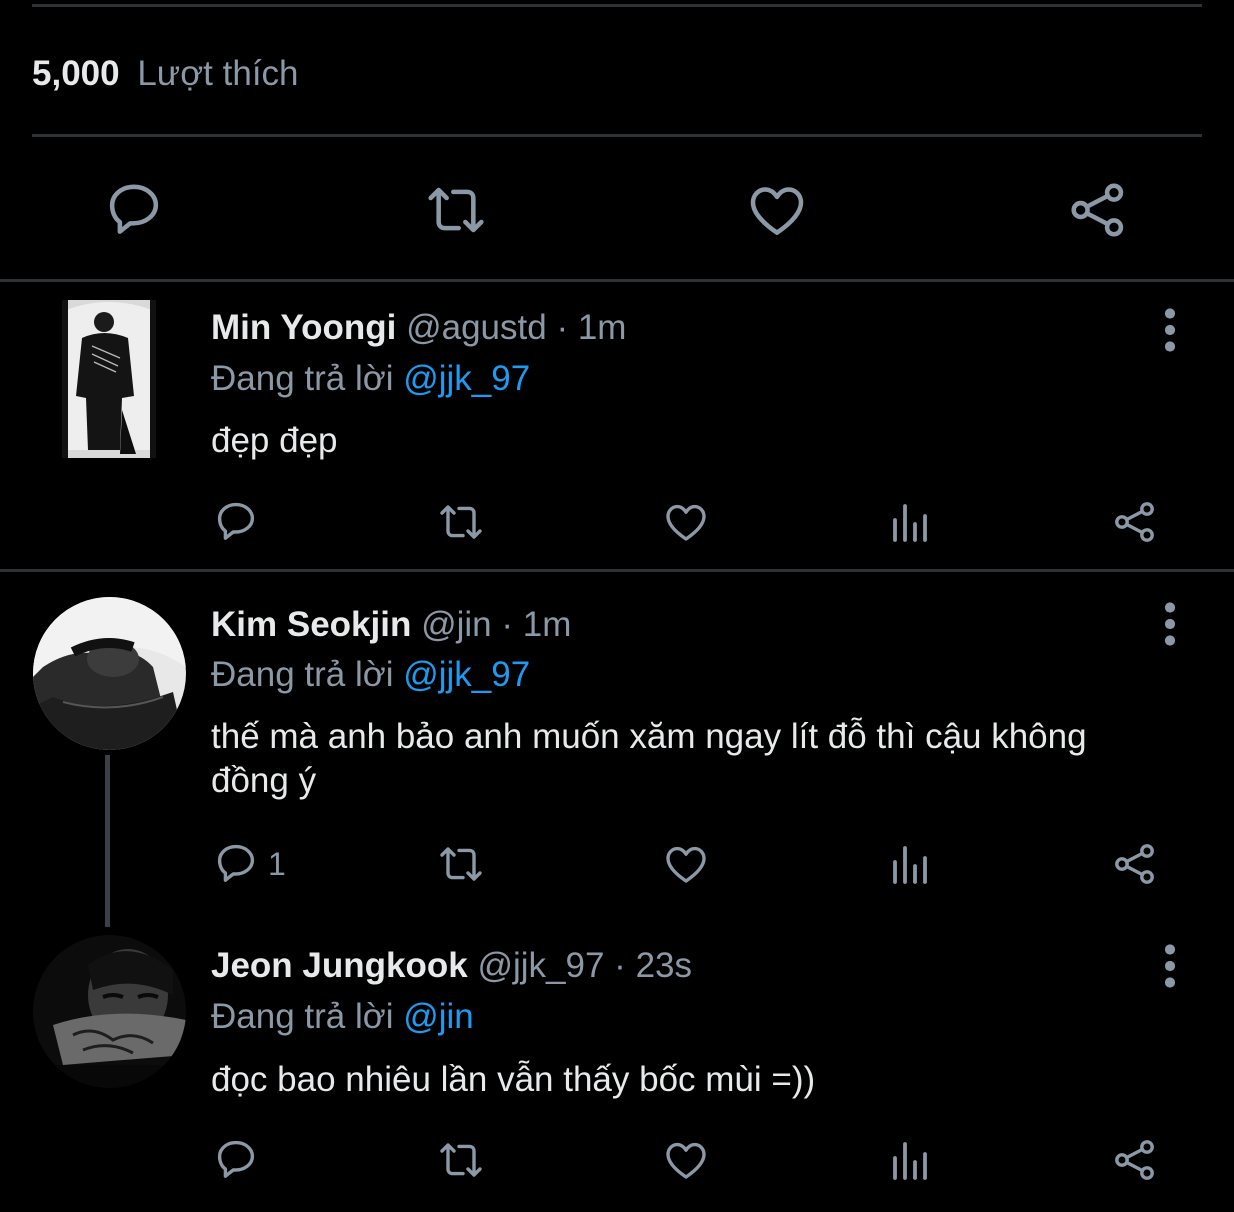  I want to click on likes-divider, so click(617, 135).